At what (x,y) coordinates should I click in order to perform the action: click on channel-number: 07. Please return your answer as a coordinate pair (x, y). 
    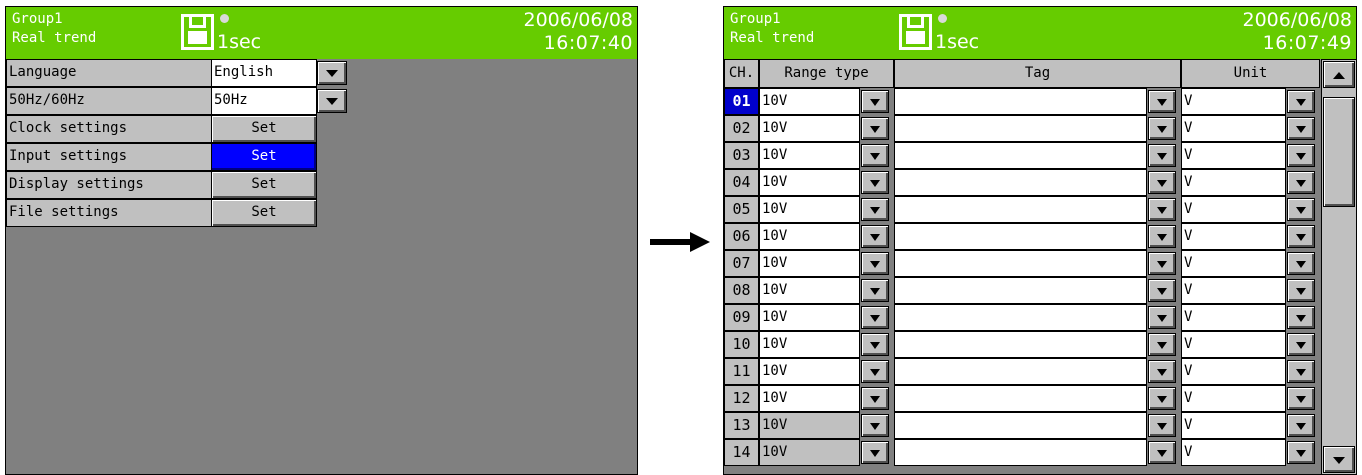
    Looking at the image, I should click on (741, 263).